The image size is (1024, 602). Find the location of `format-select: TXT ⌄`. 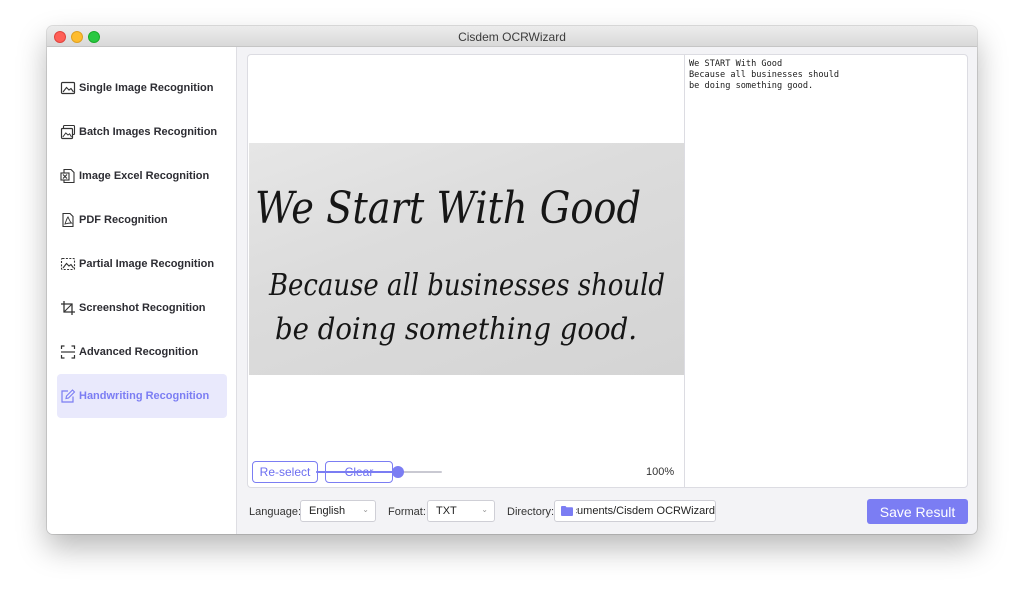

format-select: TXT ⌄ is located at coordinates (461, 511).